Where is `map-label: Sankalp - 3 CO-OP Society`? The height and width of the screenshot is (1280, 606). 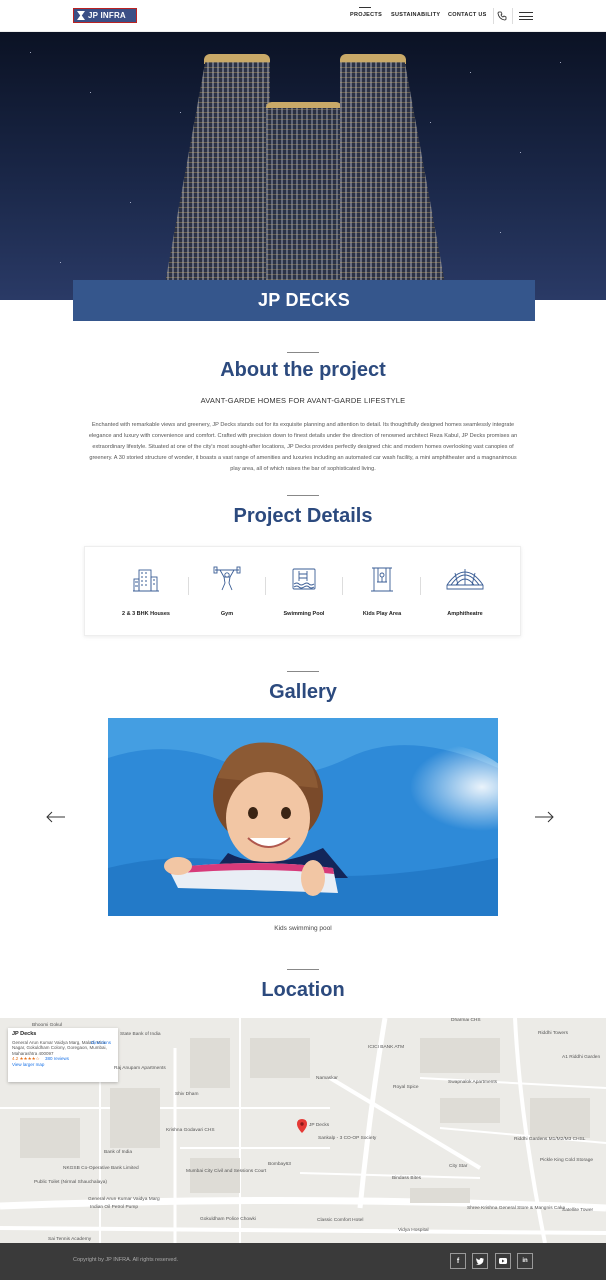
map-label: Sankalp - 3 CO-OP Society is located at coordinates (347, 1138).